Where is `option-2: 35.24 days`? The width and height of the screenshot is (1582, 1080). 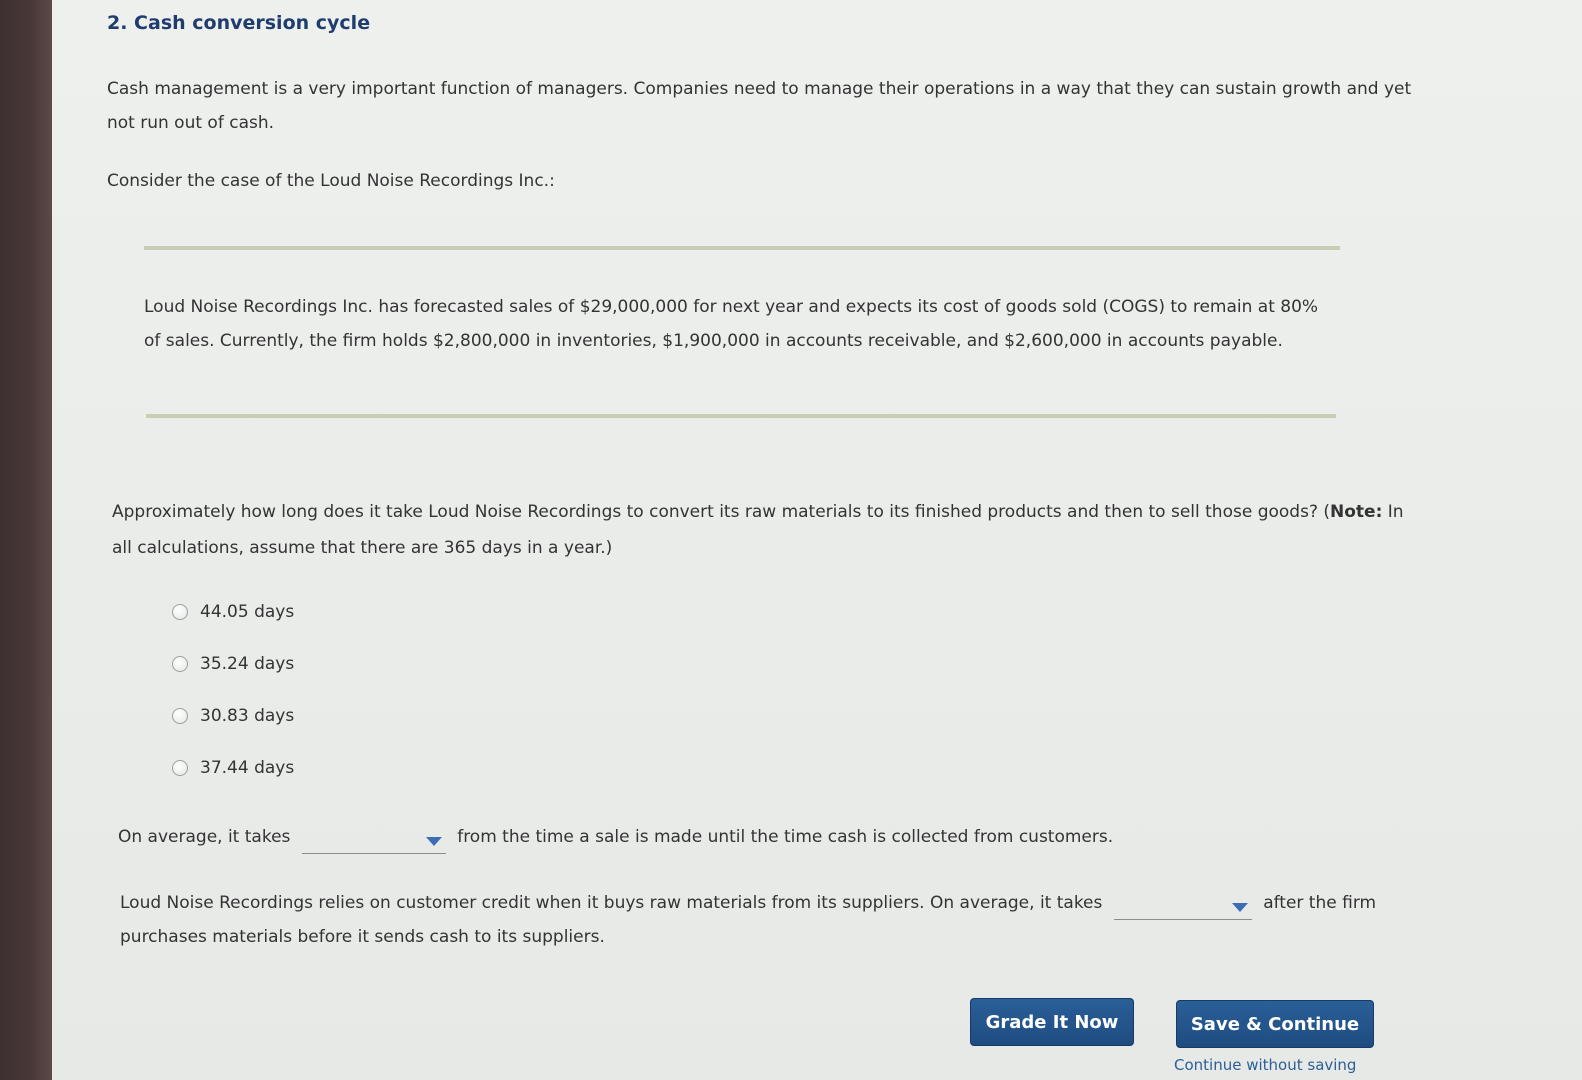
option-2: 35.24 days is located at coordinates (233, 664).